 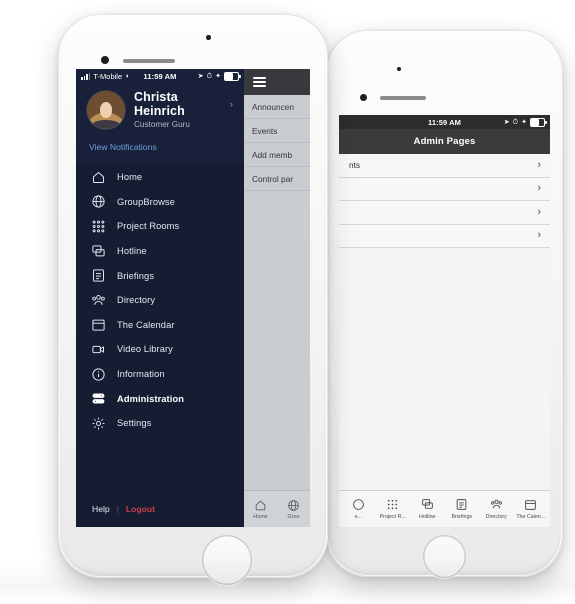 I want to click on sidebar-item-label: Directory, so click(x=136, y=300).